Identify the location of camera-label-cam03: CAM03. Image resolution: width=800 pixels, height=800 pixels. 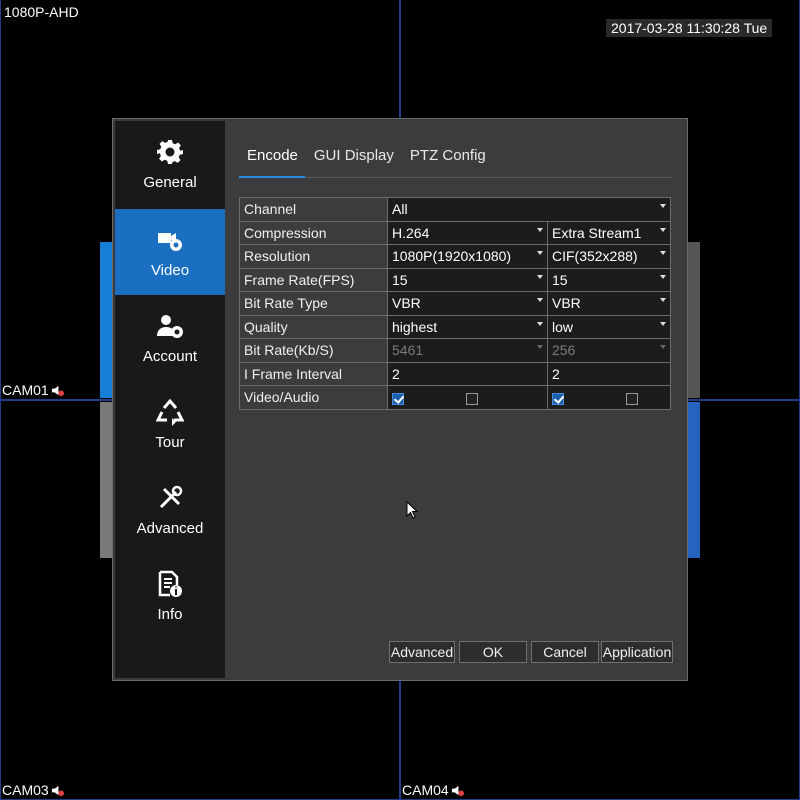
(33, 790).